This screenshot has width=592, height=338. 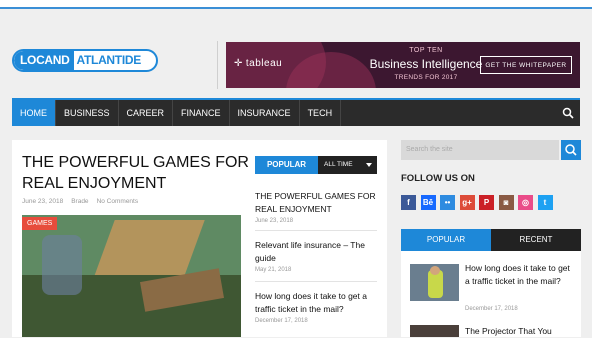 I want to click on sidebar-post-date: December 17, 2018, so click(x=491, y=309).